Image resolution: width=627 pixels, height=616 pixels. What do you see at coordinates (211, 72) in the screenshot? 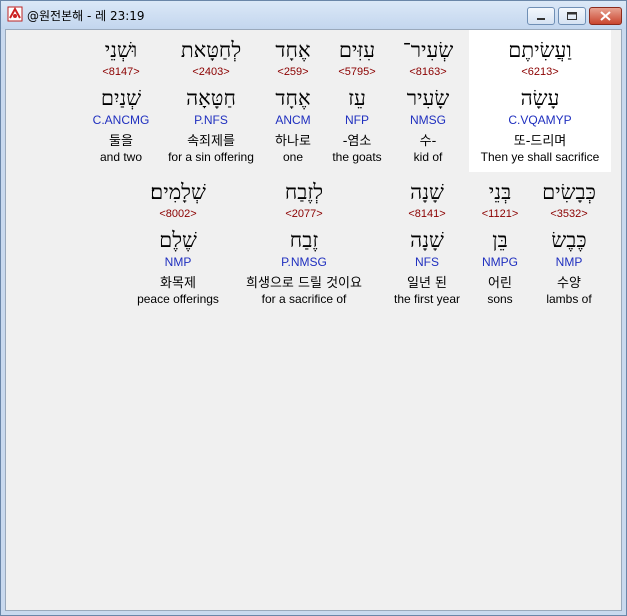
I see `strong-number: <2403>` at bounding box center [211, 72].